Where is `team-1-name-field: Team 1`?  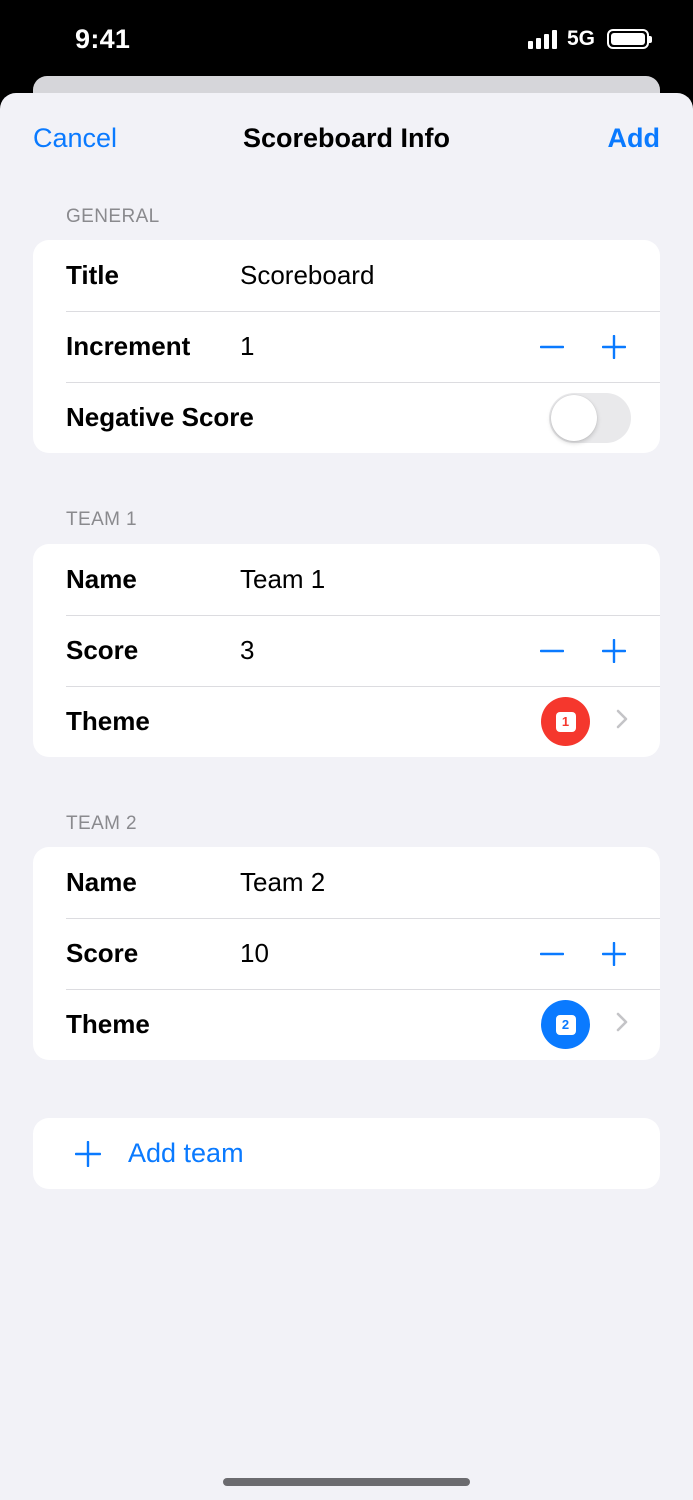 team-1-name-field: Team 1 is located at coordinates (282, 579).